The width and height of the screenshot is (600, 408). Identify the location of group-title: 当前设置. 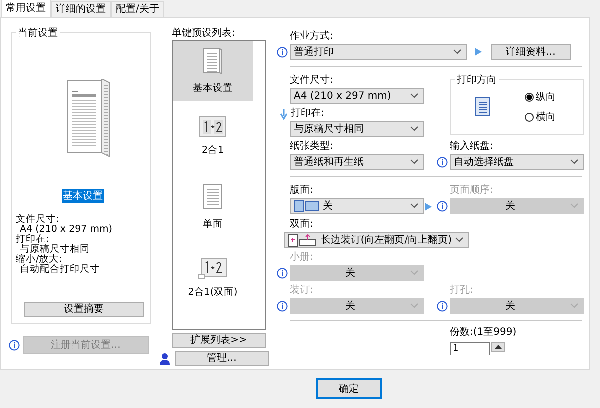
(38, 33).